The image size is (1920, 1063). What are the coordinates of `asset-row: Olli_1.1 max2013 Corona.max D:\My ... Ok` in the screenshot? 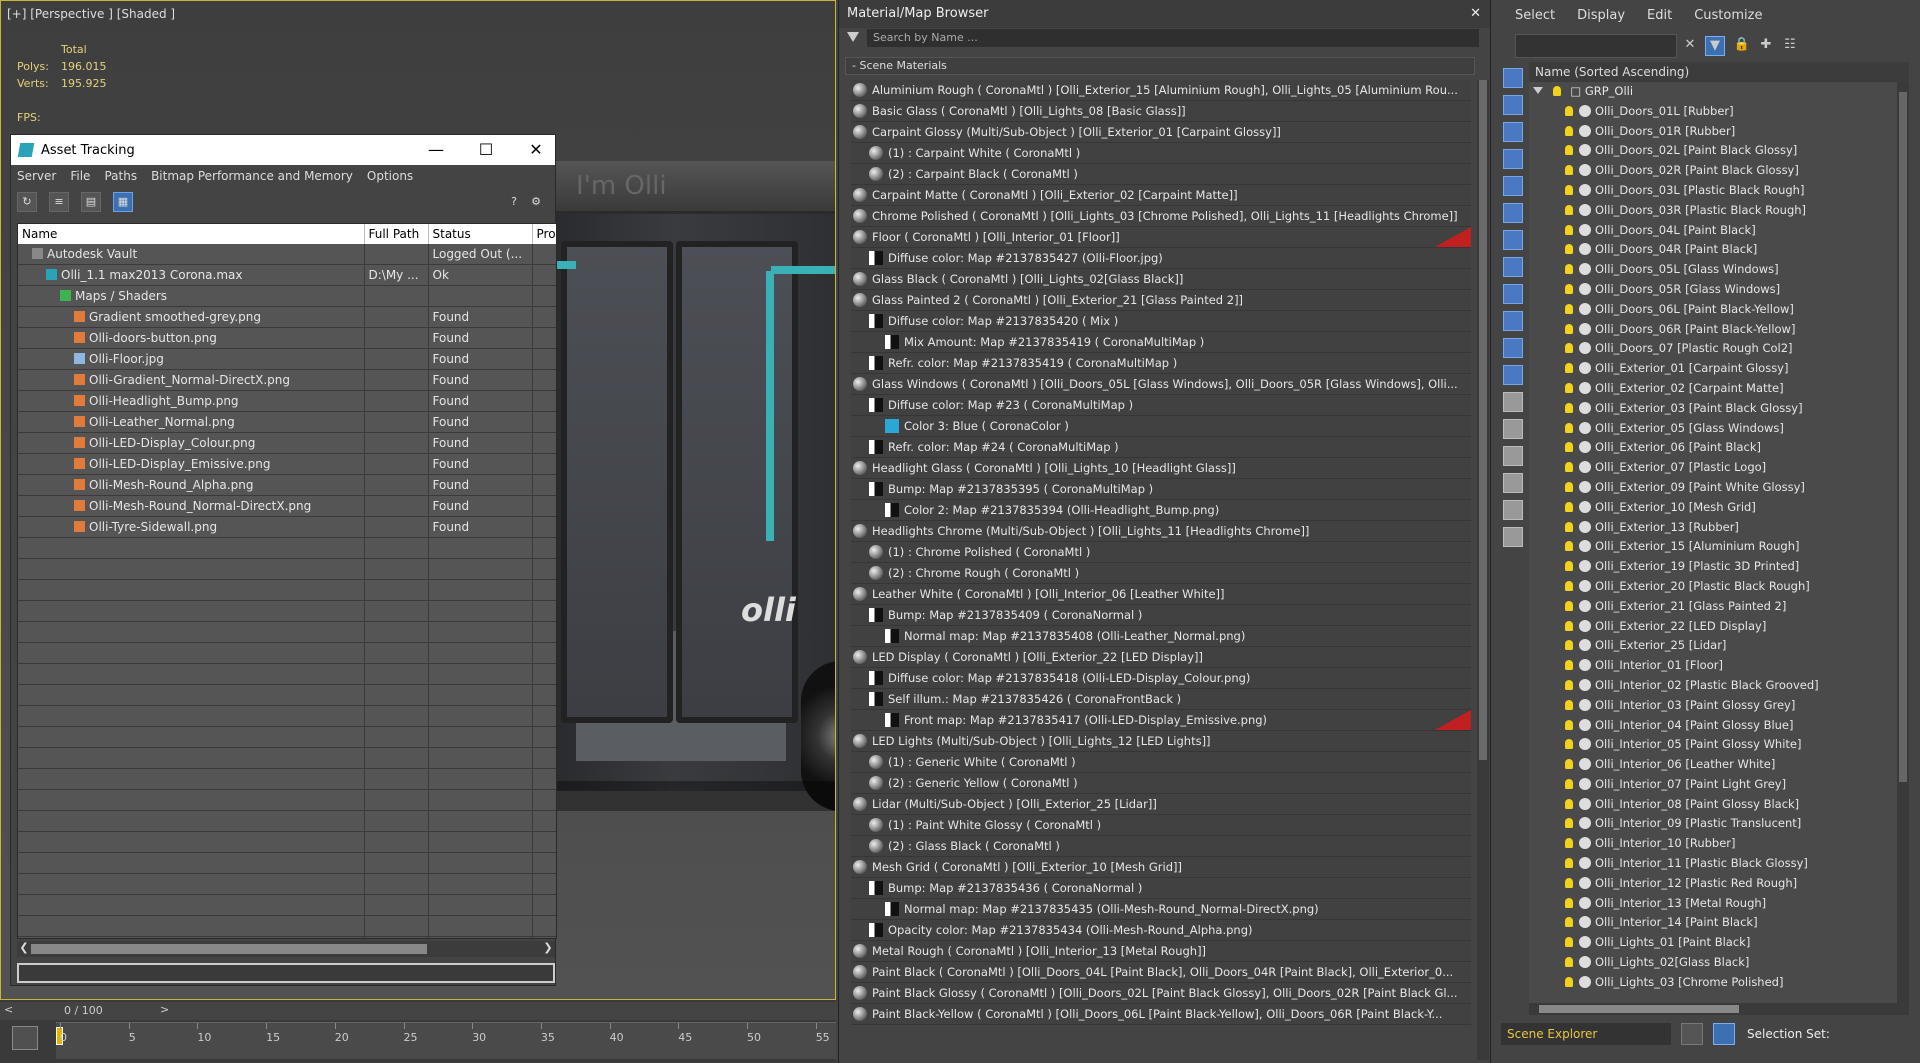 It's located at (287, 275).